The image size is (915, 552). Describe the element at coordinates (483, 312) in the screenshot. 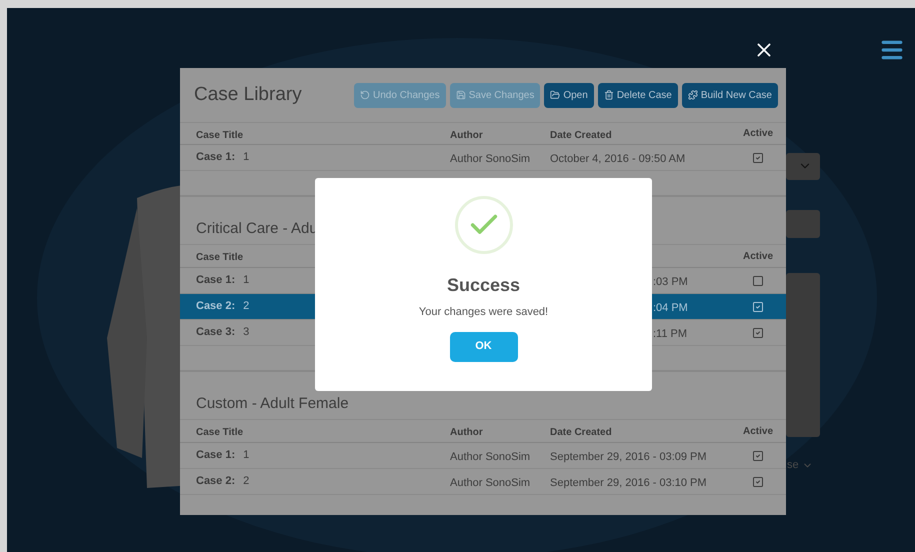

I see `dialog-message: Your changes were saved!` at that location.